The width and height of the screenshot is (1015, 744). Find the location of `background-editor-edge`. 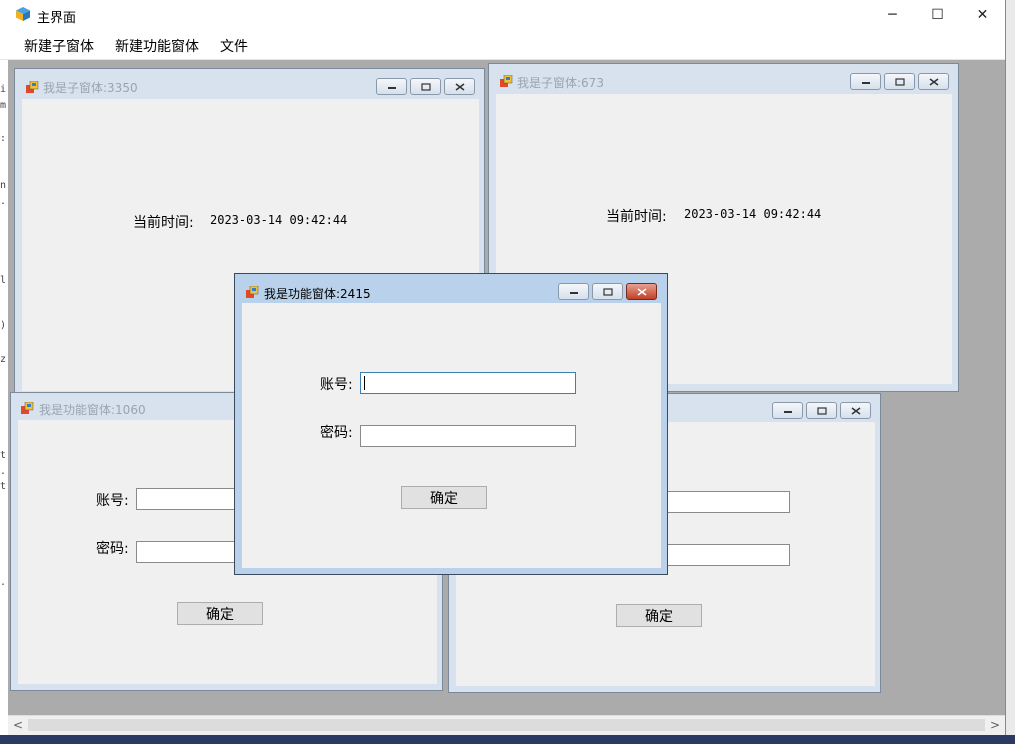

background-editor-edge is located at coordinates (4, 387).